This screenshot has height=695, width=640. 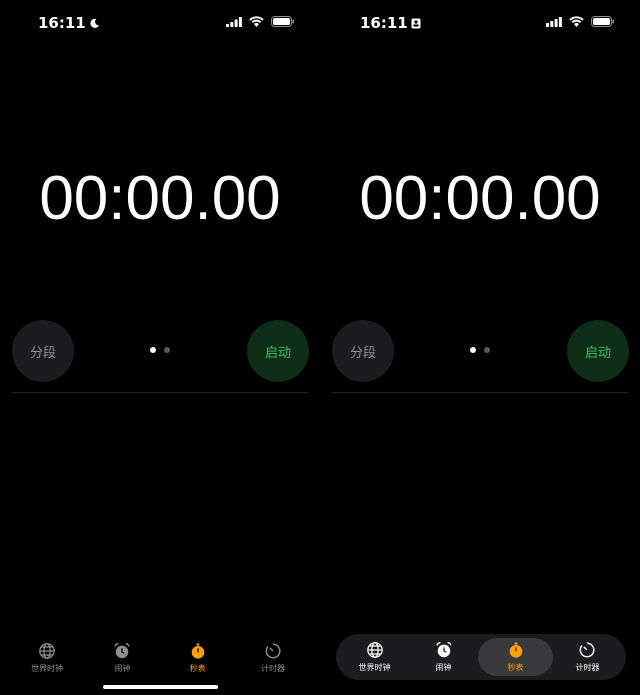 I want to click on id-card-icon, so click(x=416, y=23).